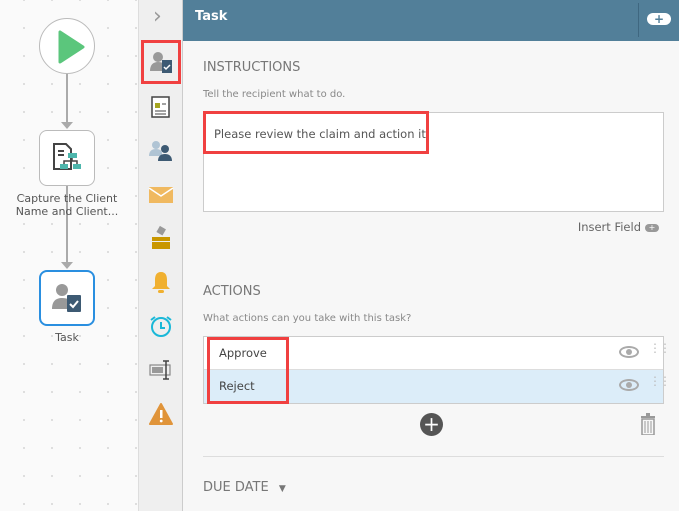 The image size is (679, 511). What do you see at coordinates (609, 227) in the screenshot?
I see `insert-field-label: Insert Field` at bounding box center [609, 227].